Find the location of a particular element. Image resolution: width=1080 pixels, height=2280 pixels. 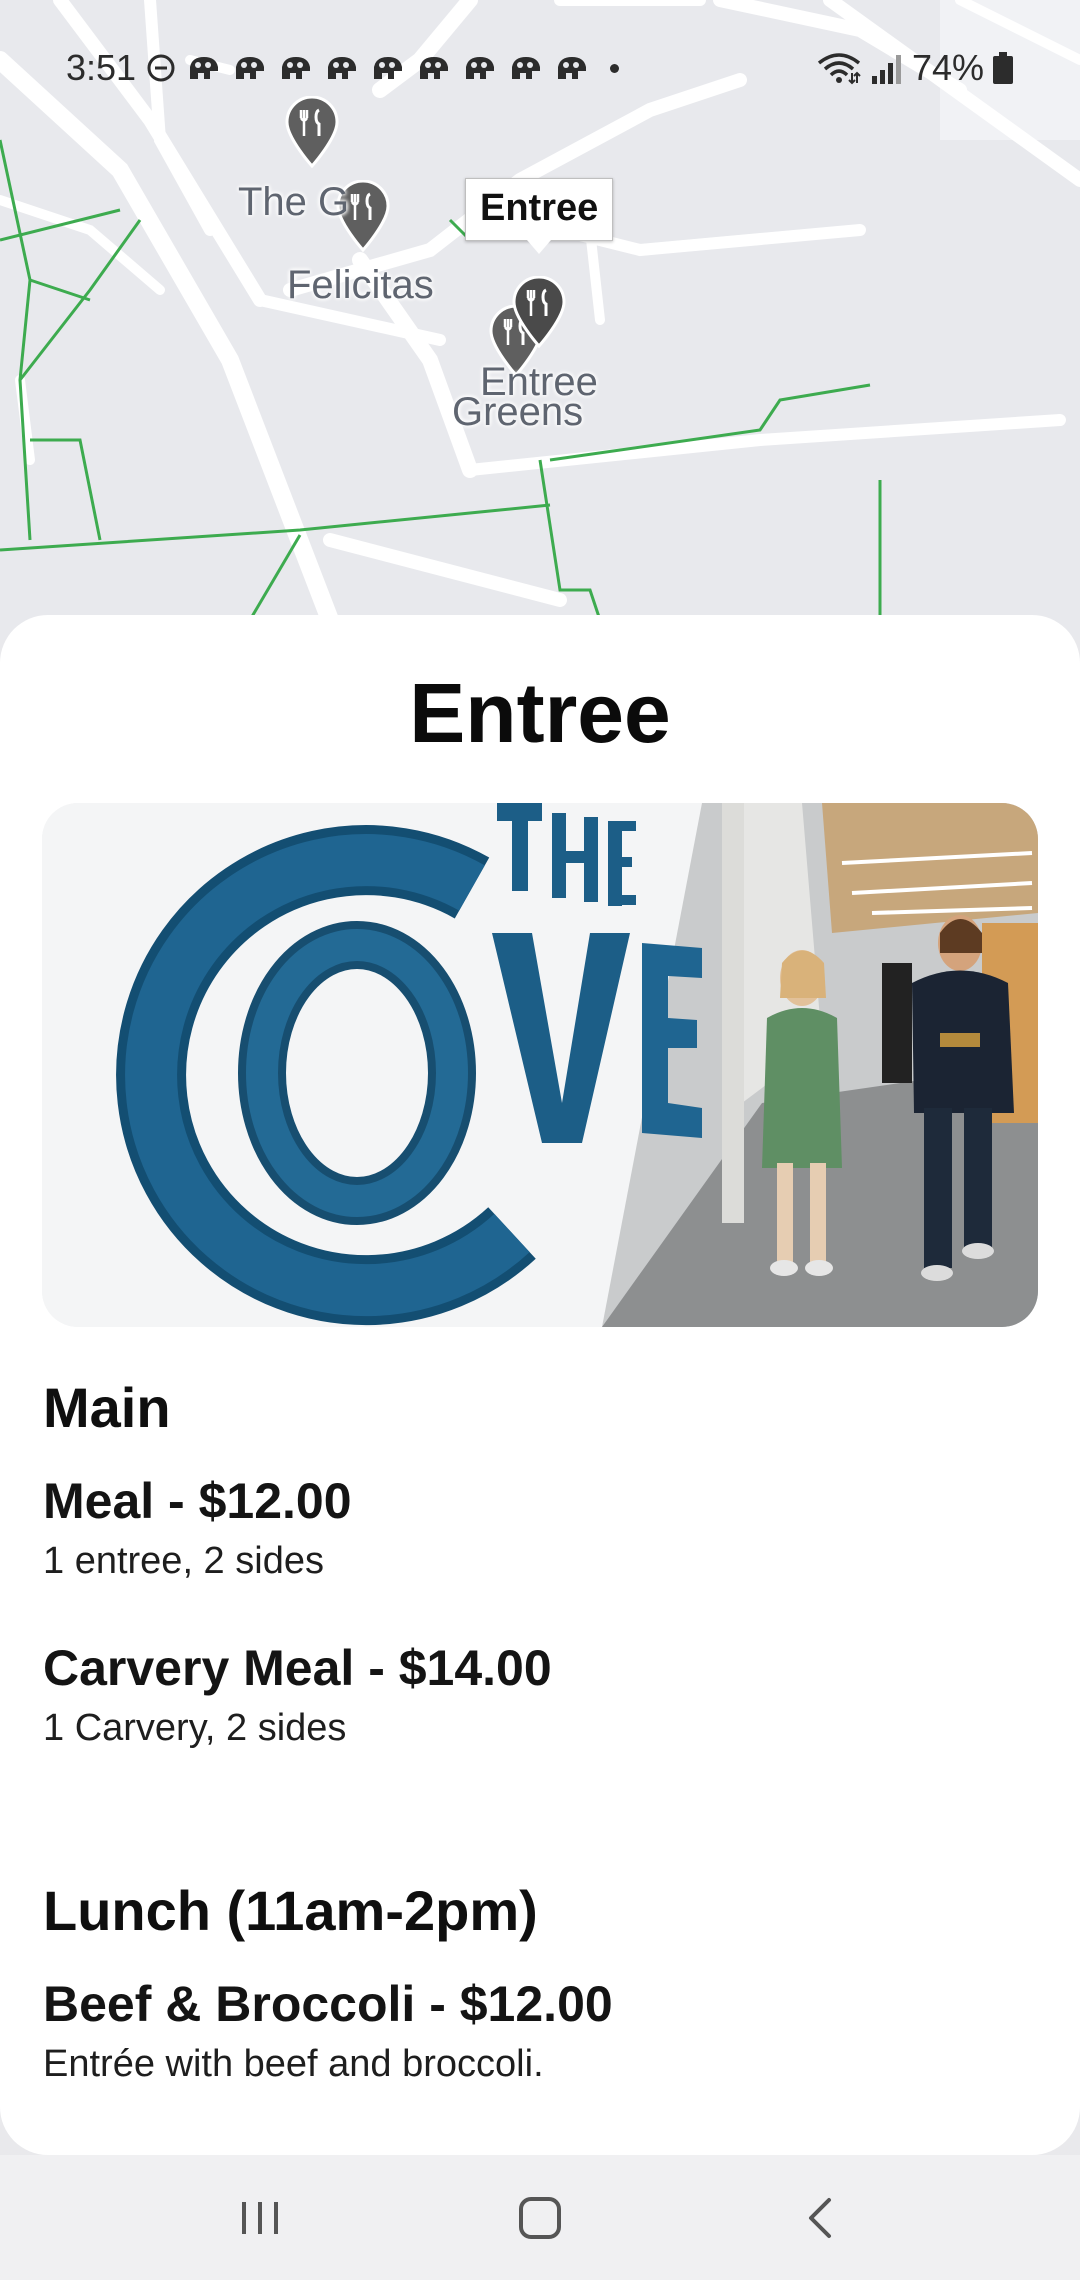

wifi-icon is located at coordinates (839, 69).